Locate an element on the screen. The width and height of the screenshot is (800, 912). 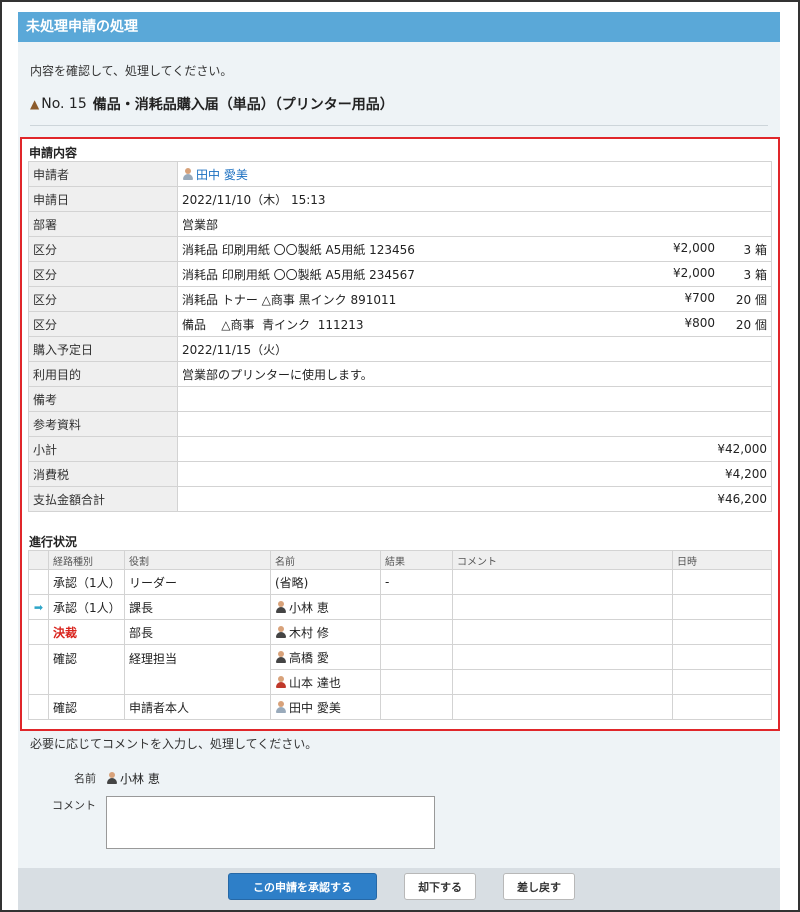
reject-button: 却下する is located at coordinates (440, 886).